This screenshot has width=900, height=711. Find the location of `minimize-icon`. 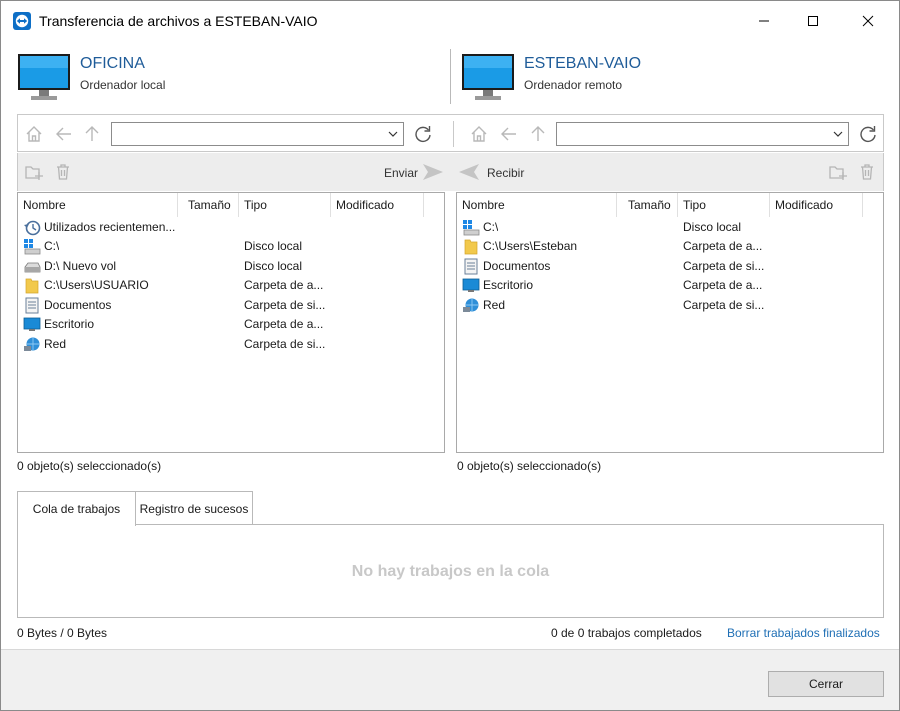

minimize-icon is located at coordinates (764, 21).